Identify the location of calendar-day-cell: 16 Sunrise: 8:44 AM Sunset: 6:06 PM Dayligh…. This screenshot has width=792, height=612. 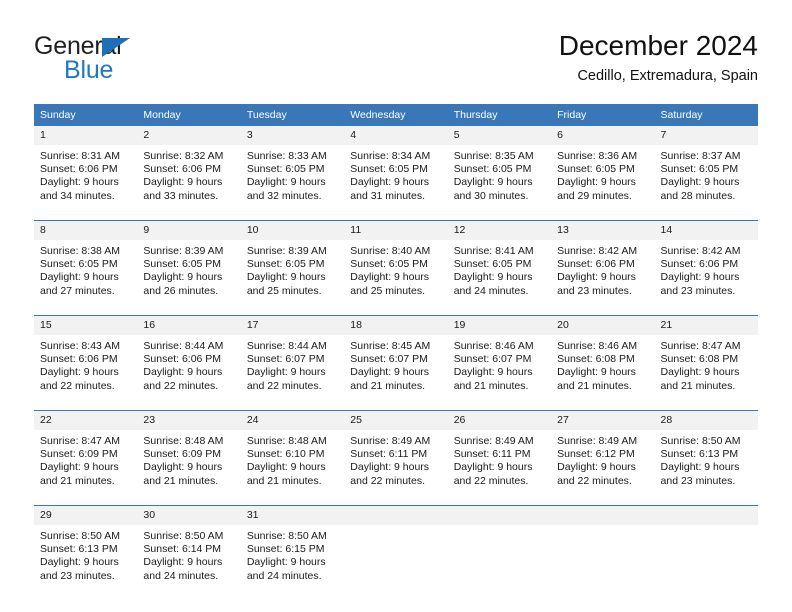
(189, 358).